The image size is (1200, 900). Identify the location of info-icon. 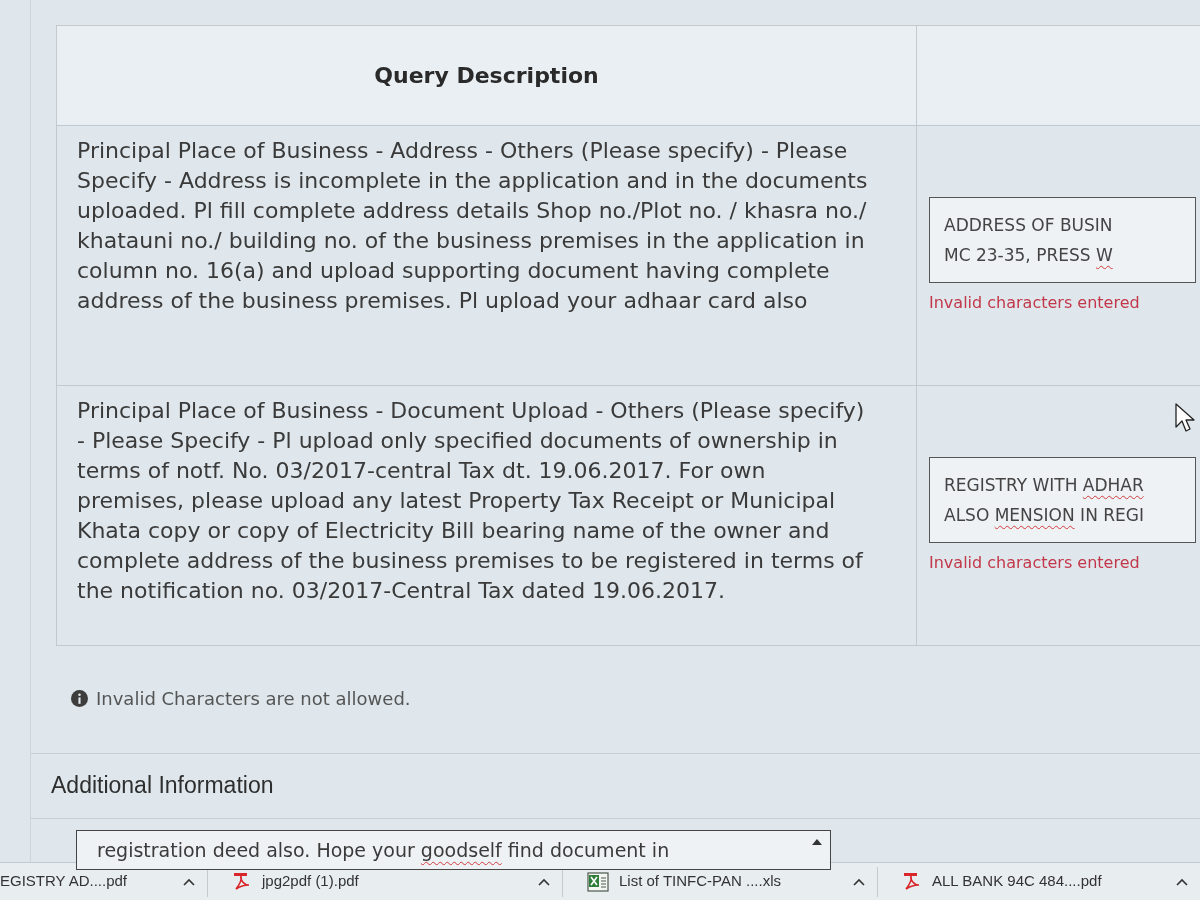
(79, 698).